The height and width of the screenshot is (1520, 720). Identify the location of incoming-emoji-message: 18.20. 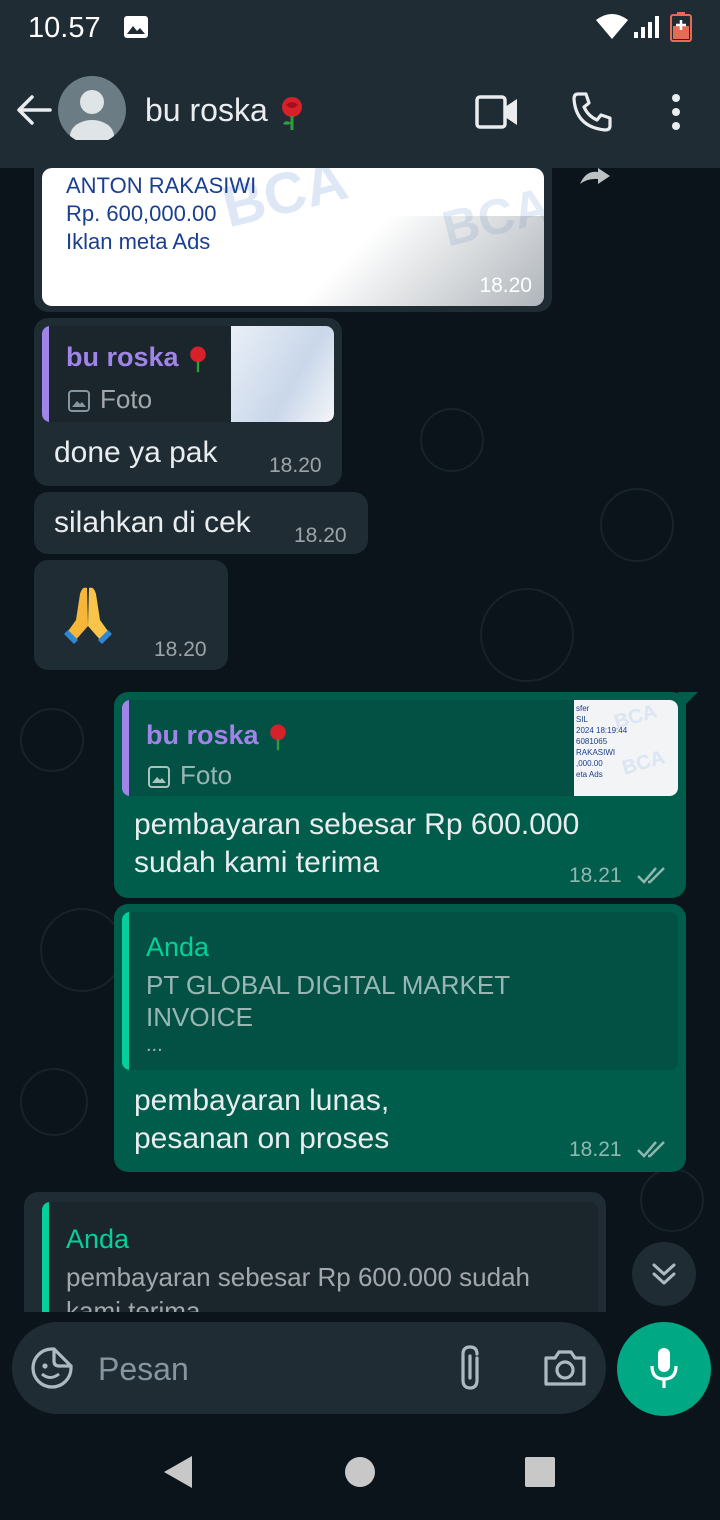
(131, 615).